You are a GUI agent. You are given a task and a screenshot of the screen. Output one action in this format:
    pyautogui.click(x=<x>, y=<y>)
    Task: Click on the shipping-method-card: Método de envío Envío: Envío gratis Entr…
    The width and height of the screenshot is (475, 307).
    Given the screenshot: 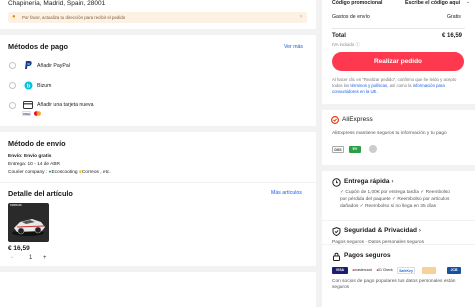 What is the action you would take?
    pyautogui.click(x=158, y=157)
    